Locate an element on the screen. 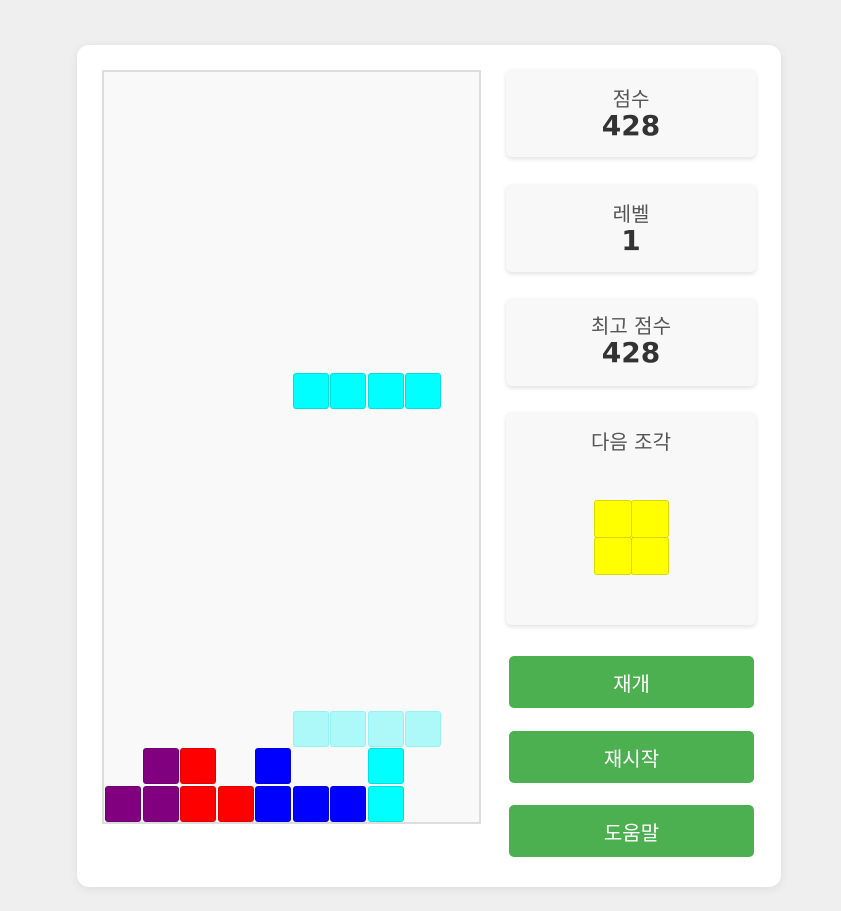 This screenshot has width=841, height=911. high-score-label: 최고 점수 is located at coordinates (631, 326).